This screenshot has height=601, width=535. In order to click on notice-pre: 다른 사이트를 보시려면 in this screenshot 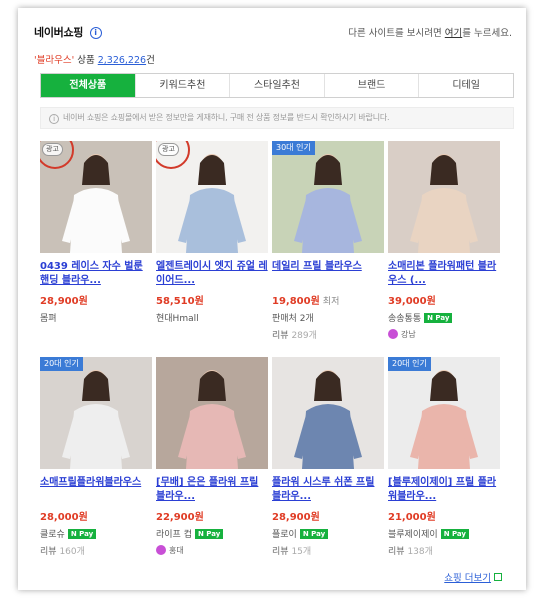, I will do `click(396, 33)`.